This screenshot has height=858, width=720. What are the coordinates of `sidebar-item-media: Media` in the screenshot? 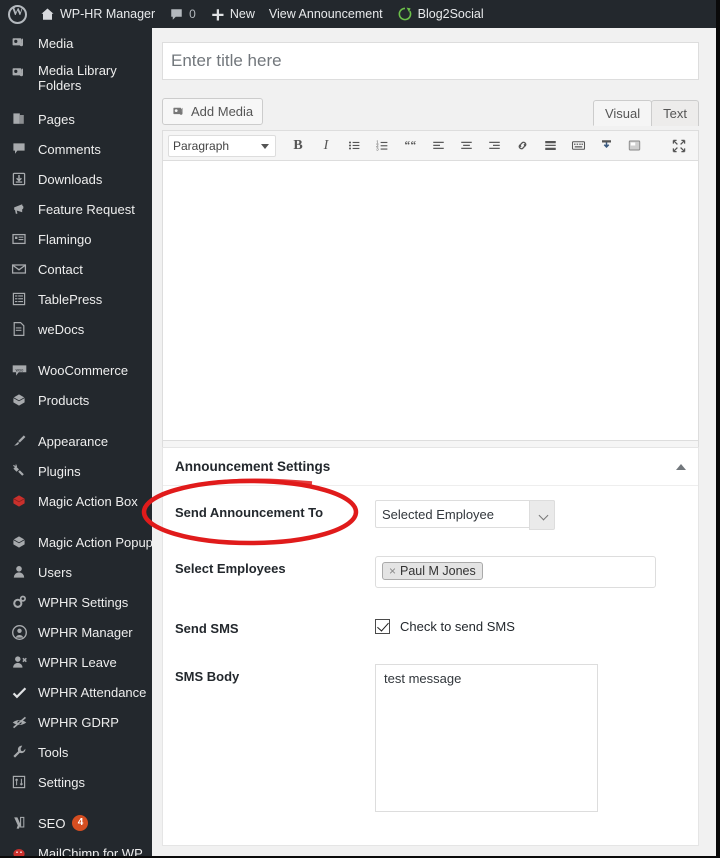 It's located at (76, 43).